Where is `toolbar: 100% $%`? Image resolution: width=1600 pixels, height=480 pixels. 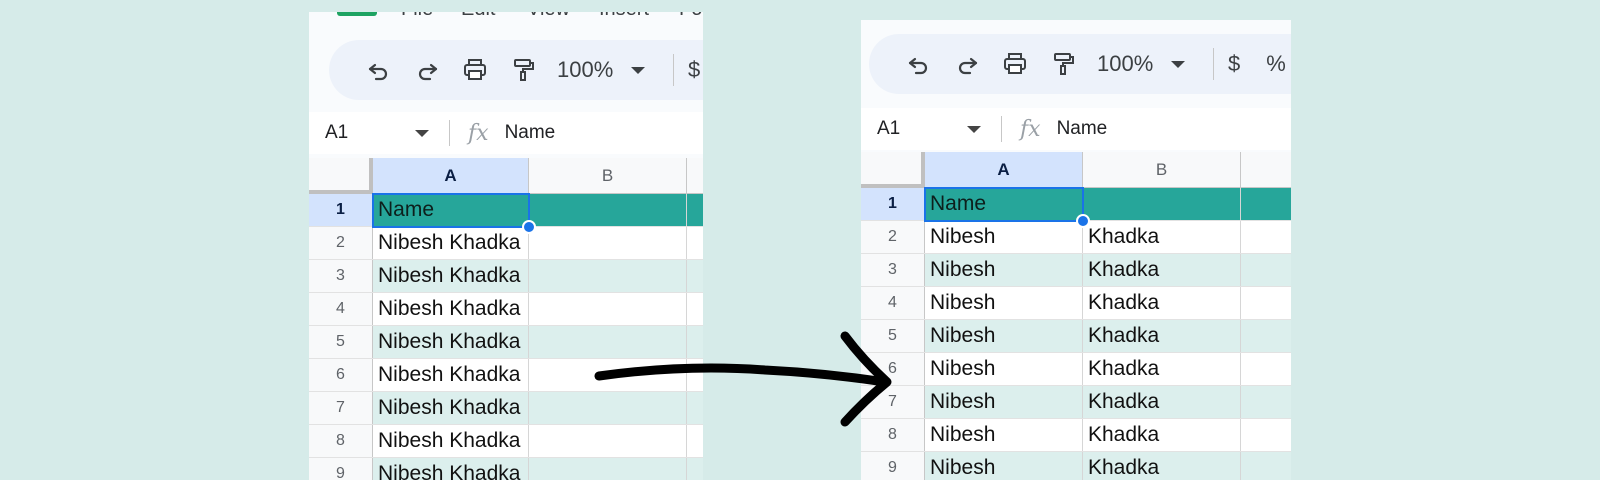
toolbar: 100% $% is located at coordinates (1080, 64).